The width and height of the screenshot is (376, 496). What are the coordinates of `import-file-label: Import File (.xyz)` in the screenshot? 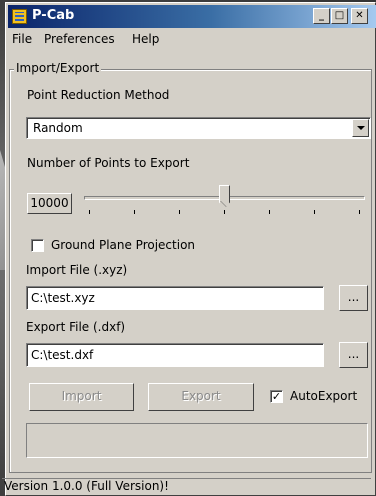 It's located at (77, 270).